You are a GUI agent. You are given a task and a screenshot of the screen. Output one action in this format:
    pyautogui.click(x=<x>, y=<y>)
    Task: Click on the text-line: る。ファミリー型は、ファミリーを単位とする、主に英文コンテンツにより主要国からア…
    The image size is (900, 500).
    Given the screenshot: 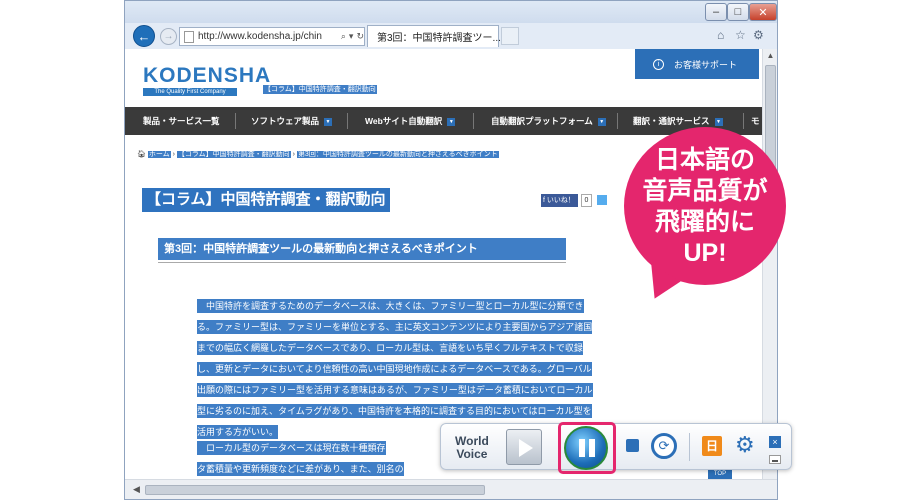 What is the action you would take?
    pyautogui.click(x=395, y=327)
    